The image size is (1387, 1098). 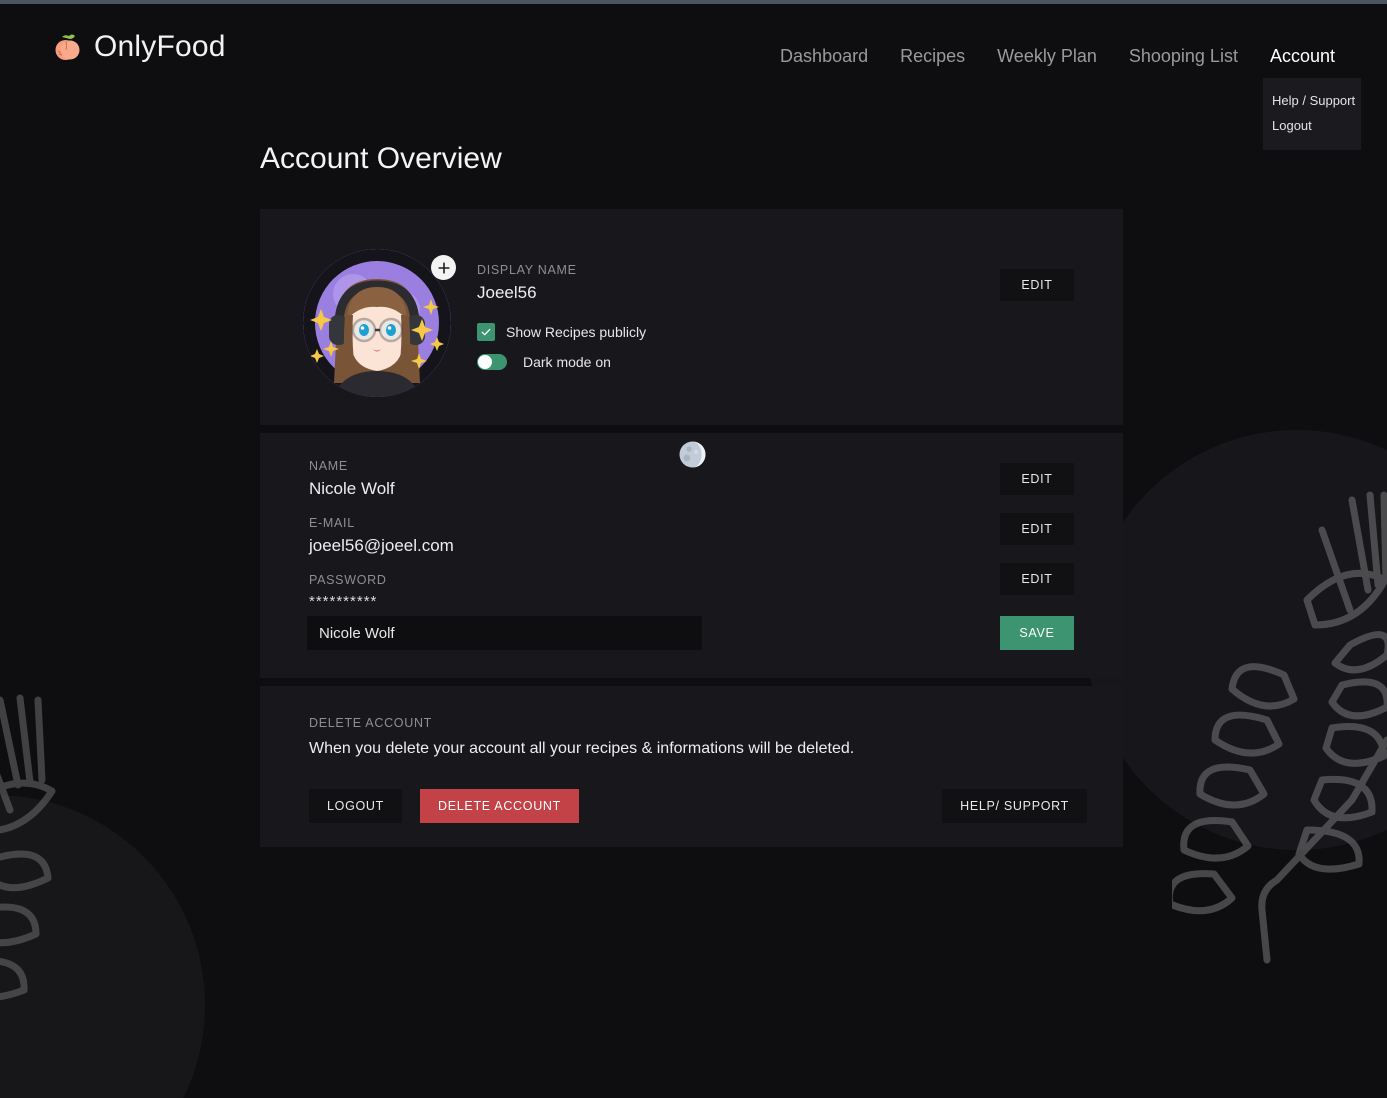 What do you see at coordinates (381, 158) in the screenshot?
I see `page-title: Account Overview` at bounding box center [381, 158].